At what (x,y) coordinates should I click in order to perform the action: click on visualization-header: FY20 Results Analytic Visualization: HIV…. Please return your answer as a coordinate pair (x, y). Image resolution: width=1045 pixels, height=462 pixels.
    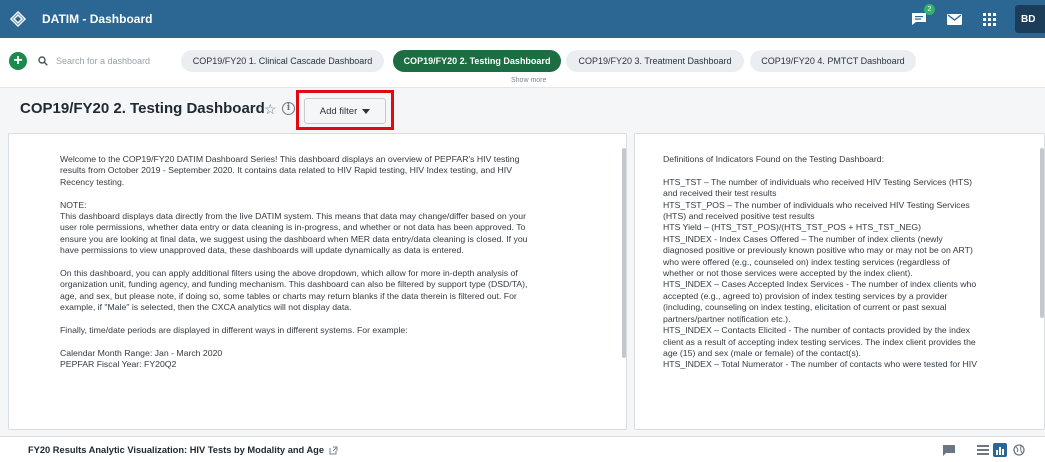
    Looking at the image, I should click on (522, 449).